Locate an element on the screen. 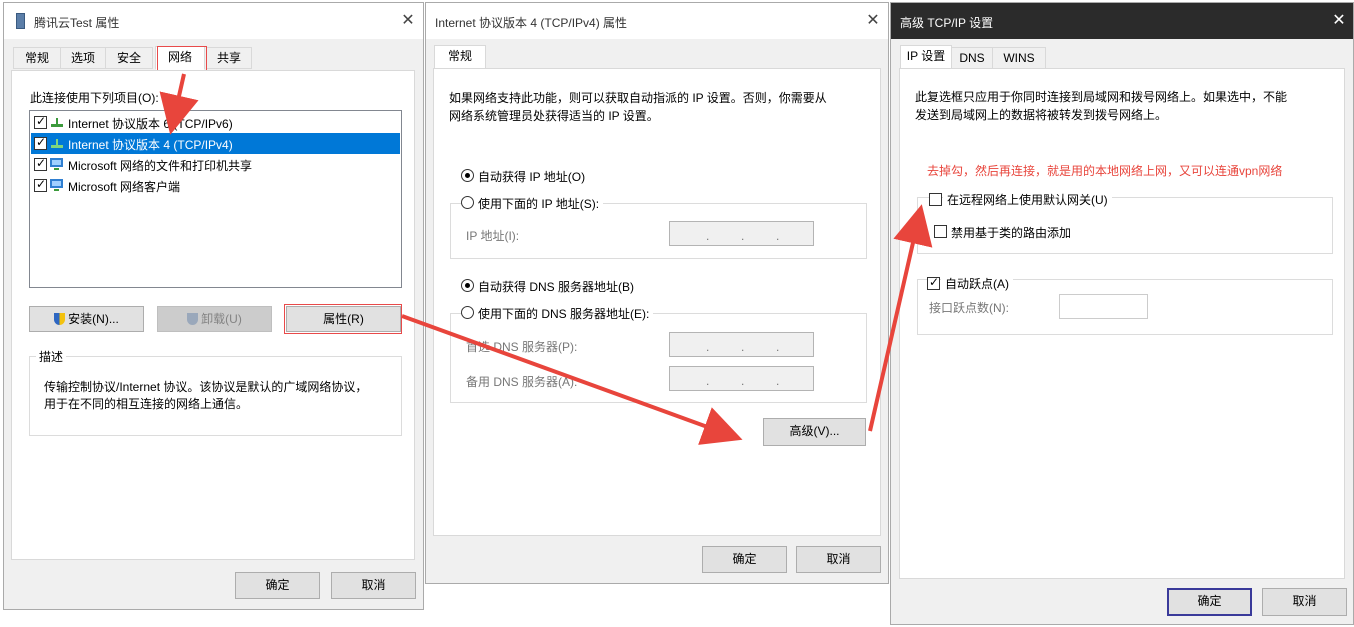 The height and width of the screenshot is (627, 1354). interface-metric-label: 接口跃点数(N): is located at coordinates (969, 308).